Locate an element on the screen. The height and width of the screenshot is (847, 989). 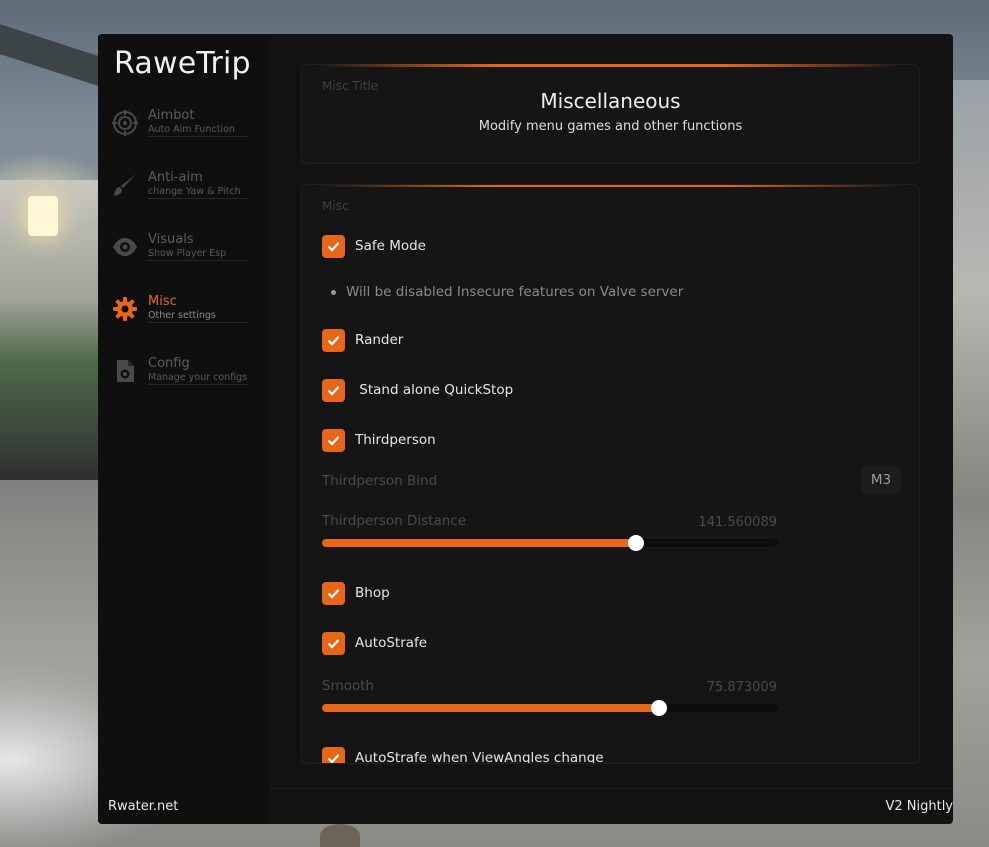
sidebar-item-aimbot: Aimbot Auto Aim Function is located at coordinates (180, 124).